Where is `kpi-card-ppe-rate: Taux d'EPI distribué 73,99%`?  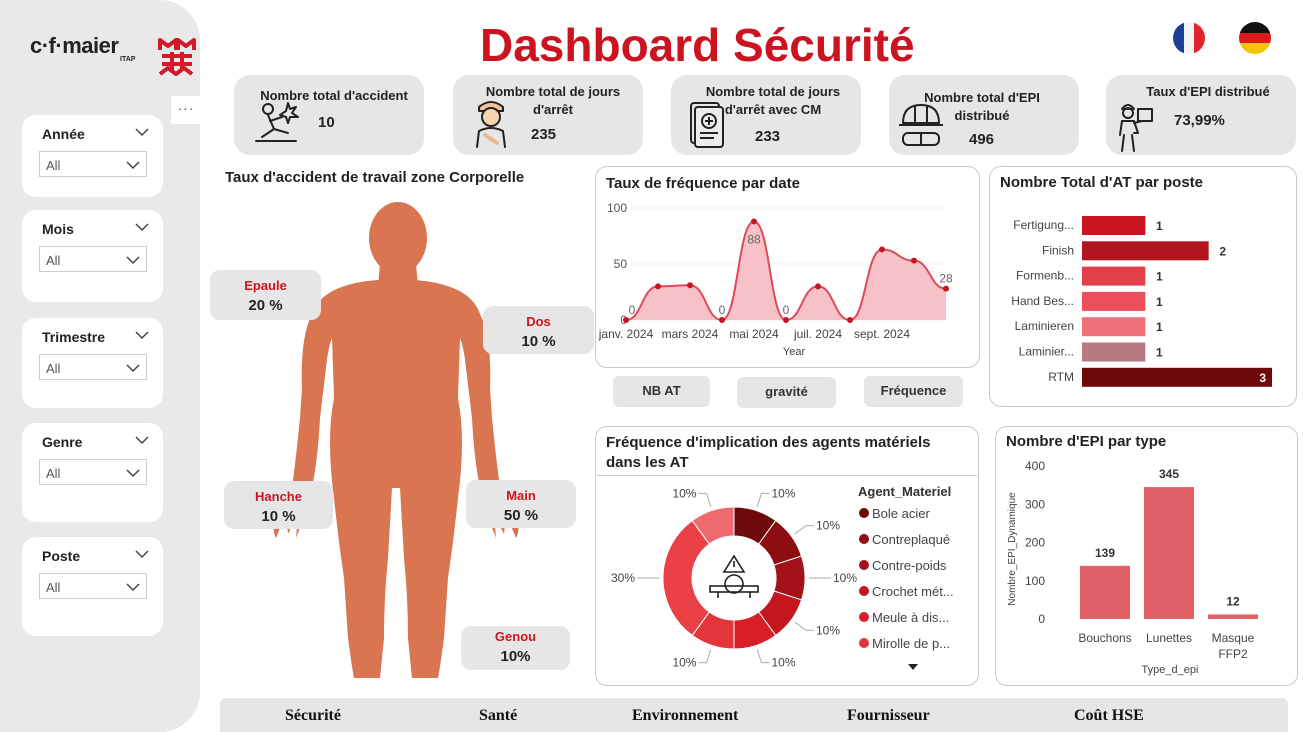 kpi-card-ppe-rate: Taux d'EPI distribué 73,99% is located at coordinates (1201, 115).